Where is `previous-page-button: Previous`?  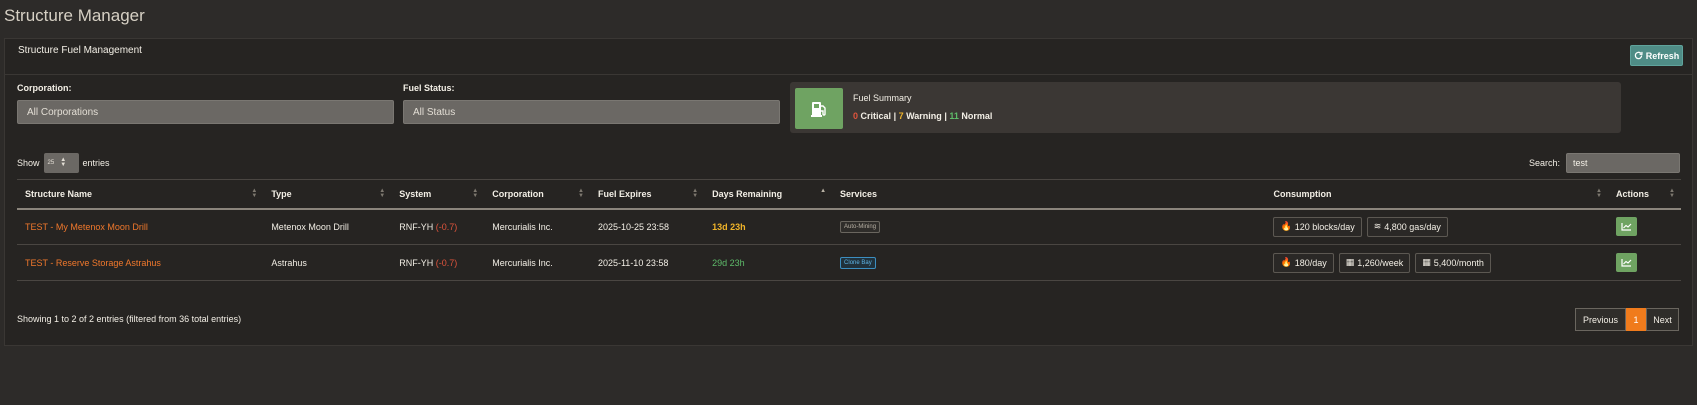 previous-page-button: Previous is located at coordinates (1600, 319).